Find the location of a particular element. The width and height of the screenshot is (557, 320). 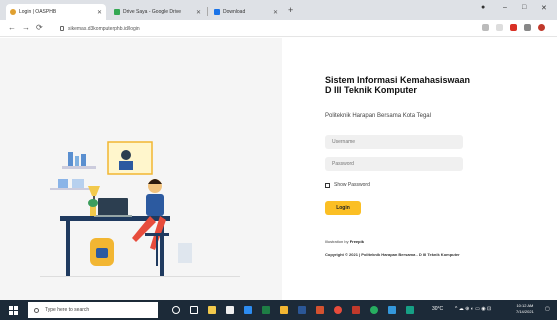

tab-label: Login | OASPHB is located at coordinates (38, 12).